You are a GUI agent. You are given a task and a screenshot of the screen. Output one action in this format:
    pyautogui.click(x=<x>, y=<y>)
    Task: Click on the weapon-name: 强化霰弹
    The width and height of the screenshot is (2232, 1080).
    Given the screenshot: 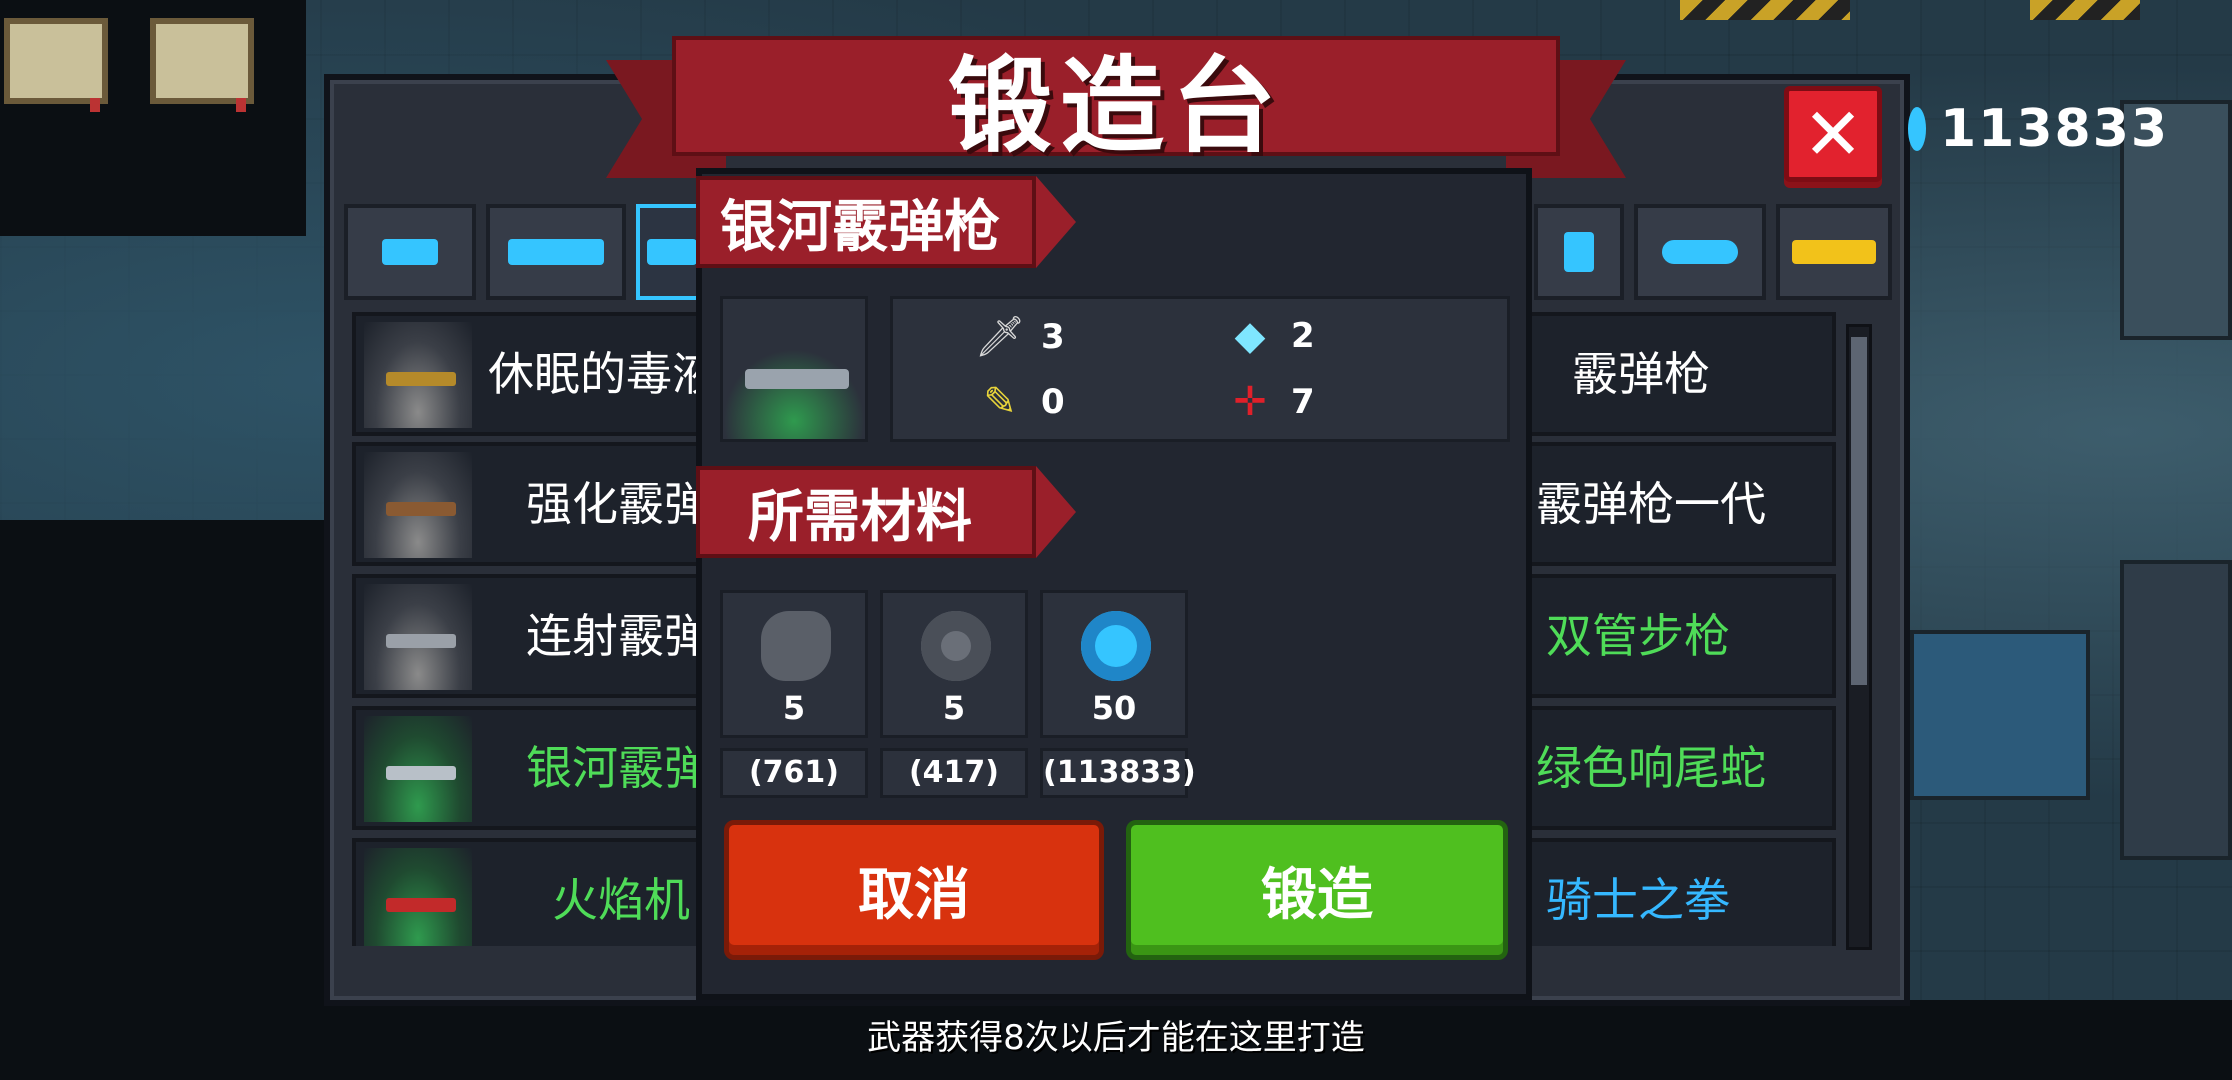 What is the action you would take?
    pyautogui.click(x=618, y=504)
    